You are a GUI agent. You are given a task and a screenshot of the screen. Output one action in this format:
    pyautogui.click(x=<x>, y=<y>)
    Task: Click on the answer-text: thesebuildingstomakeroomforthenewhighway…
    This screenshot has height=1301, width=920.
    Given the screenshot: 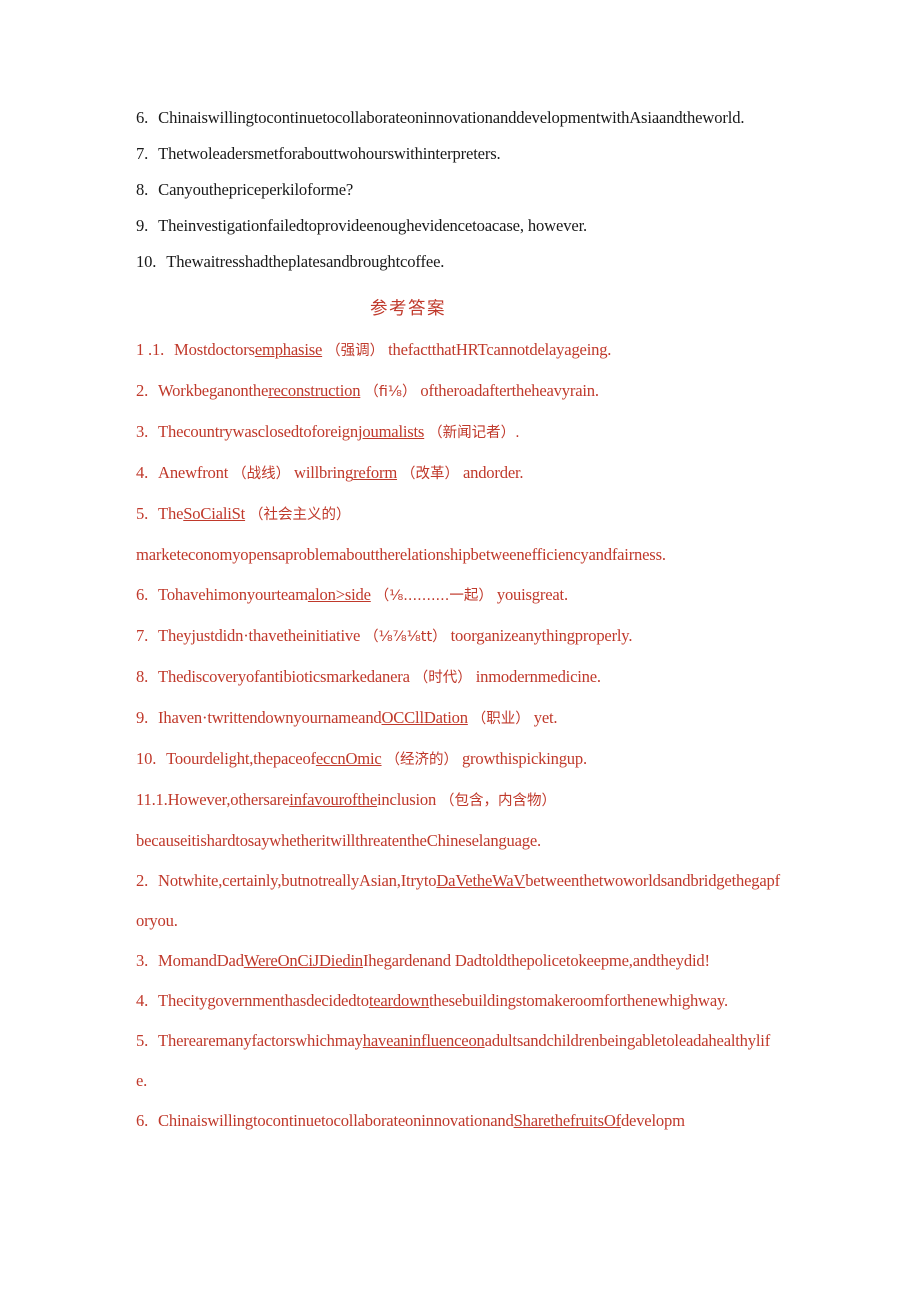 What is the action you would take?
    pyautogui.click(x=578, y=1000)
    